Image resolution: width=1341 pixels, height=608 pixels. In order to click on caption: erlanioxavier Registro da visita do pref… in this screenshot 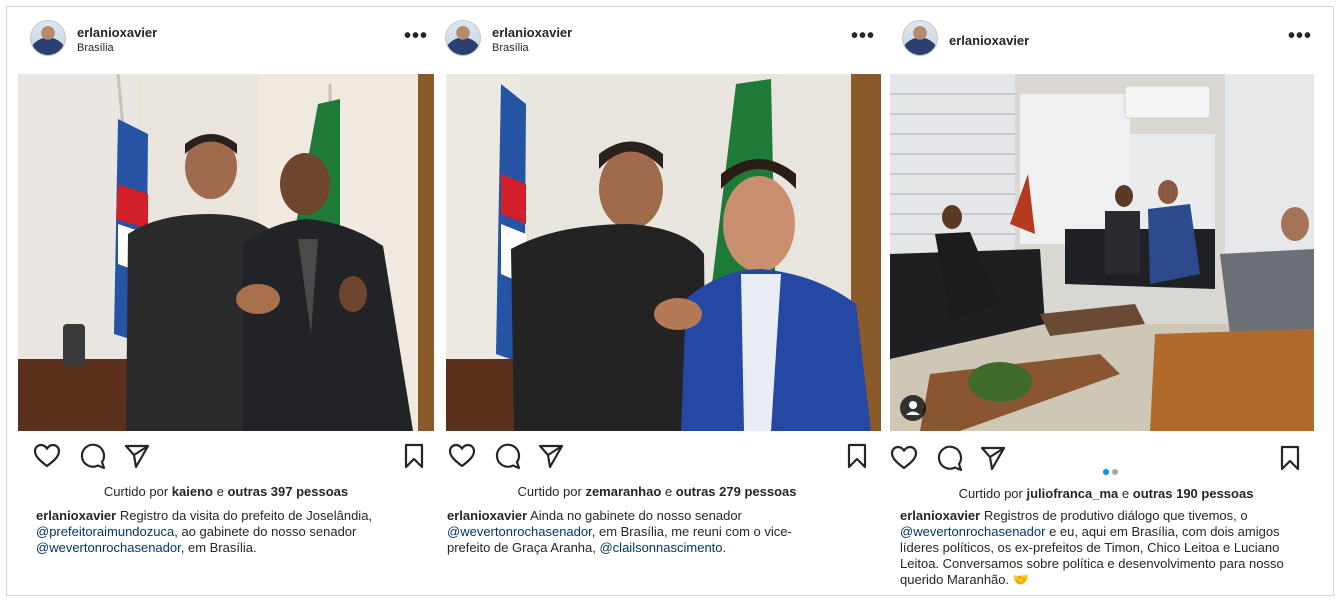, I will do `click(228, 532)`.